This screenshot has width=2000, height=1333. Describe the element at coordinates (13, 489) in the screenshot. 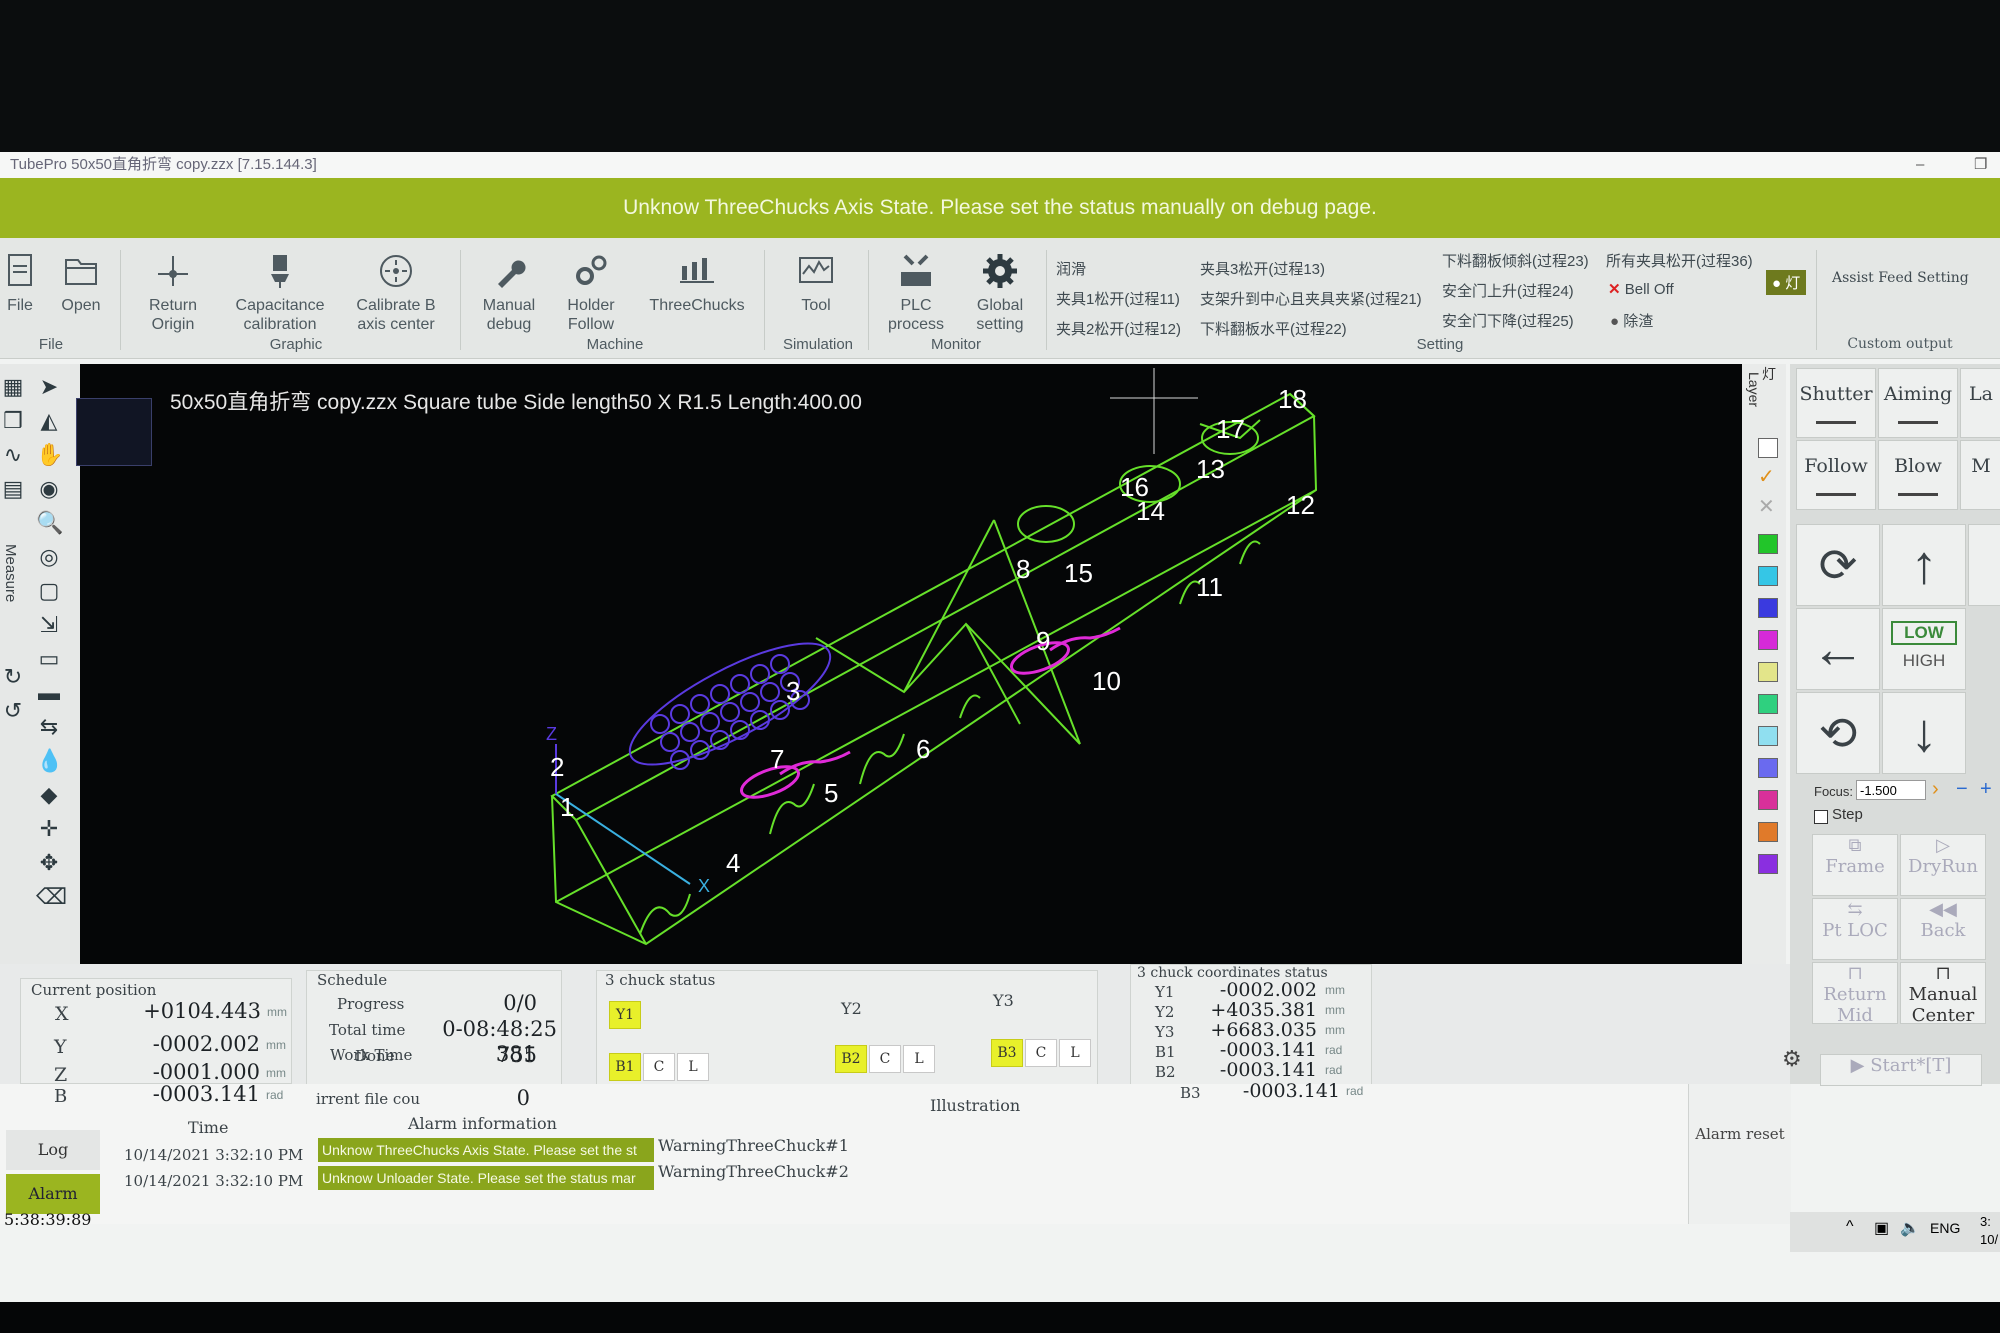

I see `ruler-icon: ▤` at that location.